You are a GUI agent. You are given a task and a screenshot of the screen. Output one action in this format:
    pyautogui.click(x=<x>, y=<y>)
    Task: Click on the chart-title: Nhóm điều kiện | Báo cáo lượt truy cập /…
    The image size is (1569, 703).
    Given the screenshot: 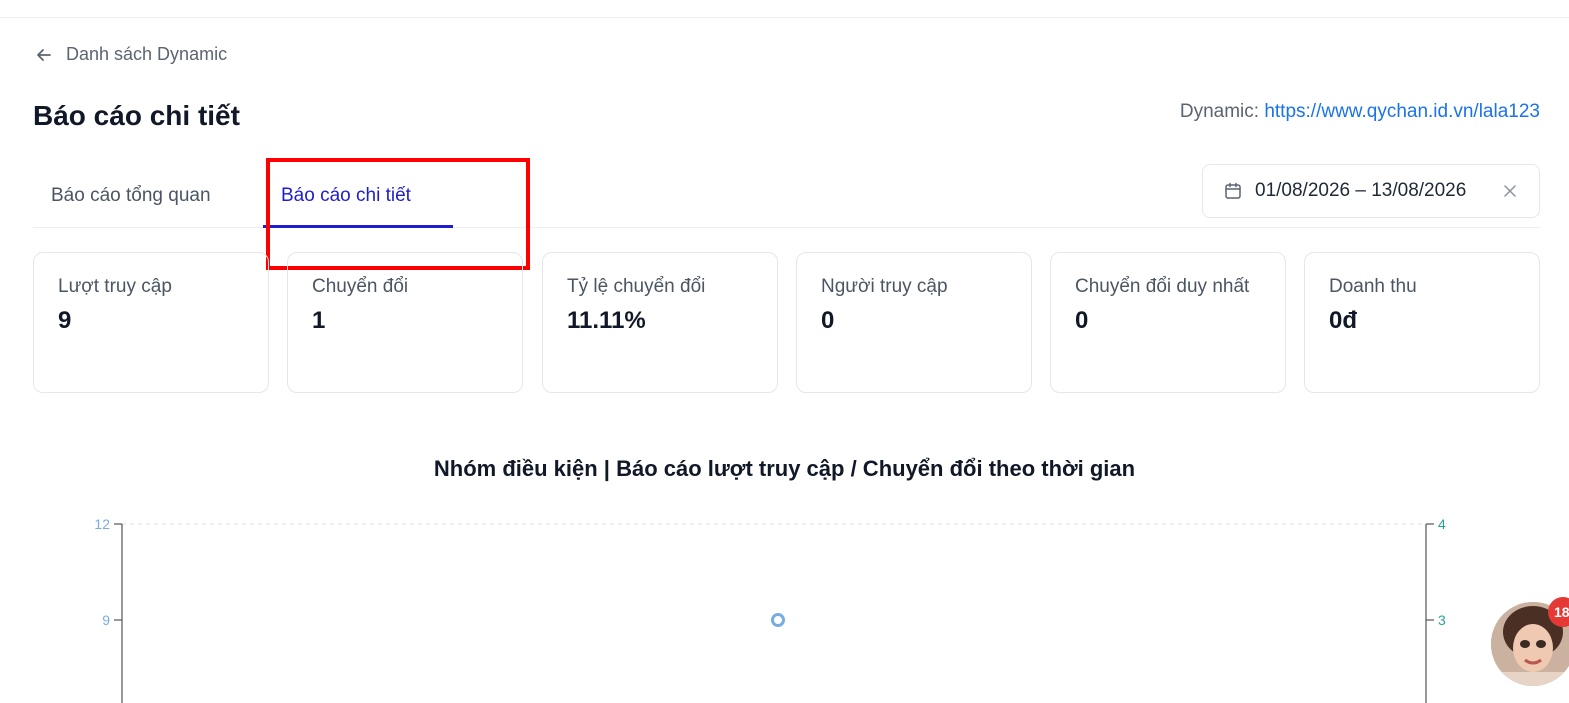 What is the action you would take?
    pyautogui.click(x=784, y=468)
    